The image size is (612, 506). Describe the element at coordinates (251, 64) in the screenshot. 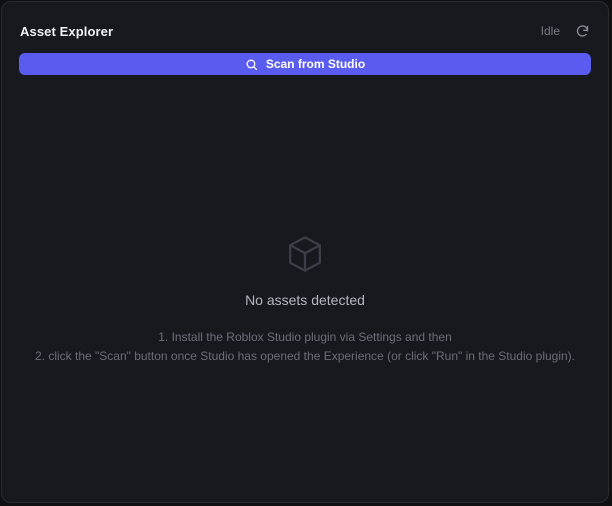

I see `search-icon` at that location.